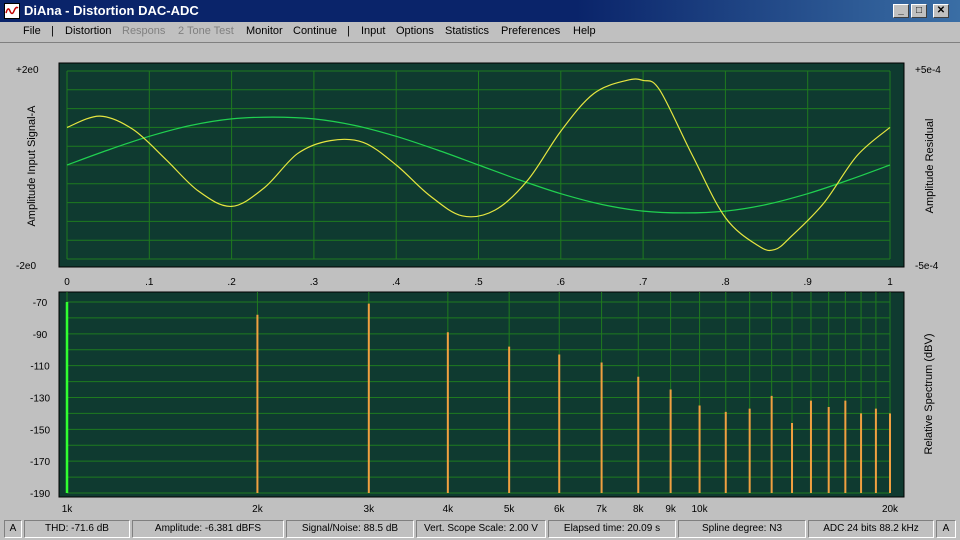 Image resolution: width=960 pixels, height=540 pixels. Describe the element at coordinates (68, 509) in the screenshot. I see `spectrum-x-tick: 1k` at that location.